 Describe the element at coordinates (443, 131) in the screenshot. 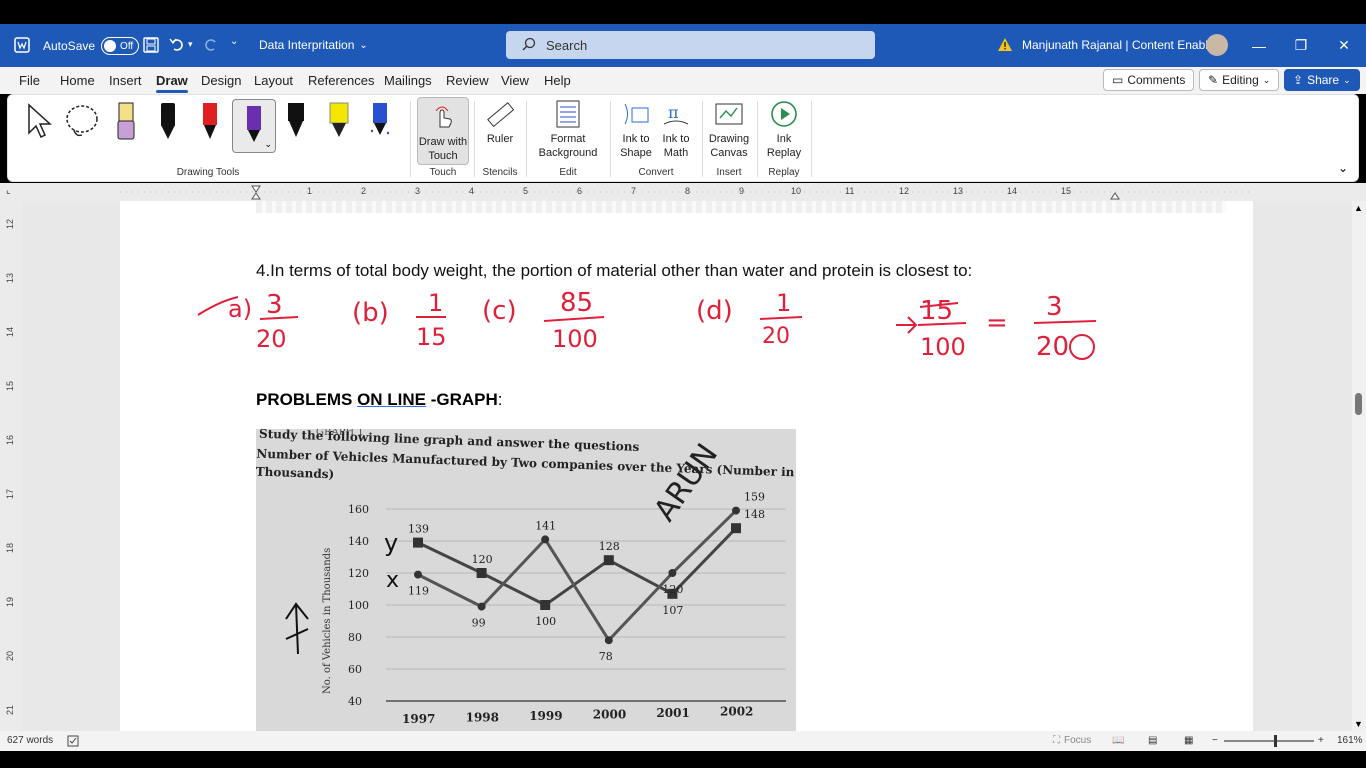

I see `draw-with-touch-button: Draw with Touch` at that location.